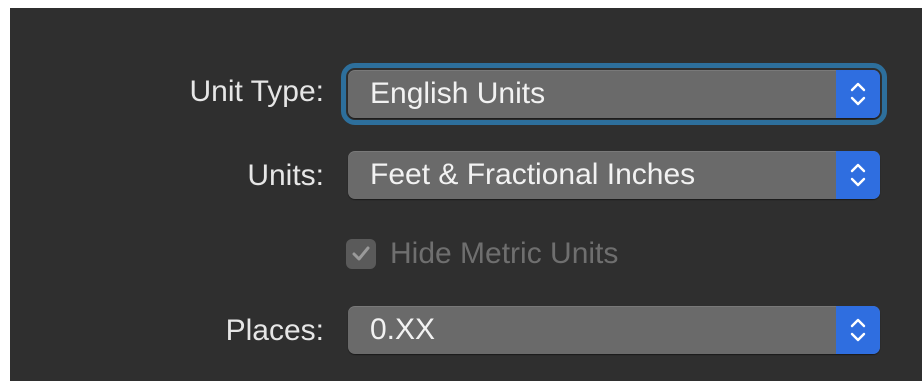 The height and width of the screenshot is (381, 922). I want to click on unit-type-popup: English Units, so click(614, 94).